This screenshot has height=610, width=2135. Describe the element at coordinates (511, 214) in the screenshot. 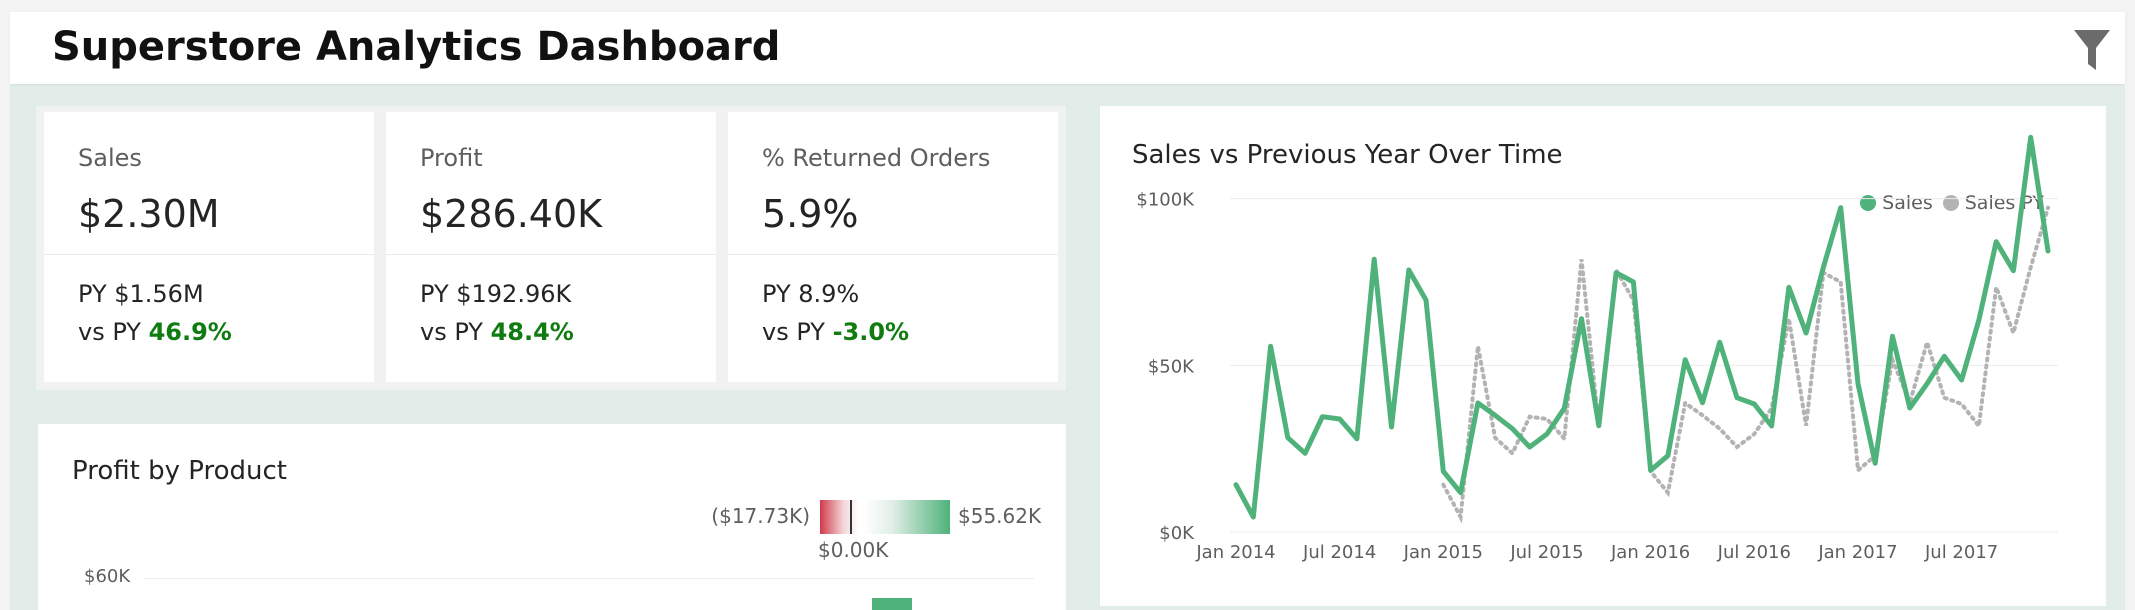

I see `kpi-value: $286.40K` at that location.